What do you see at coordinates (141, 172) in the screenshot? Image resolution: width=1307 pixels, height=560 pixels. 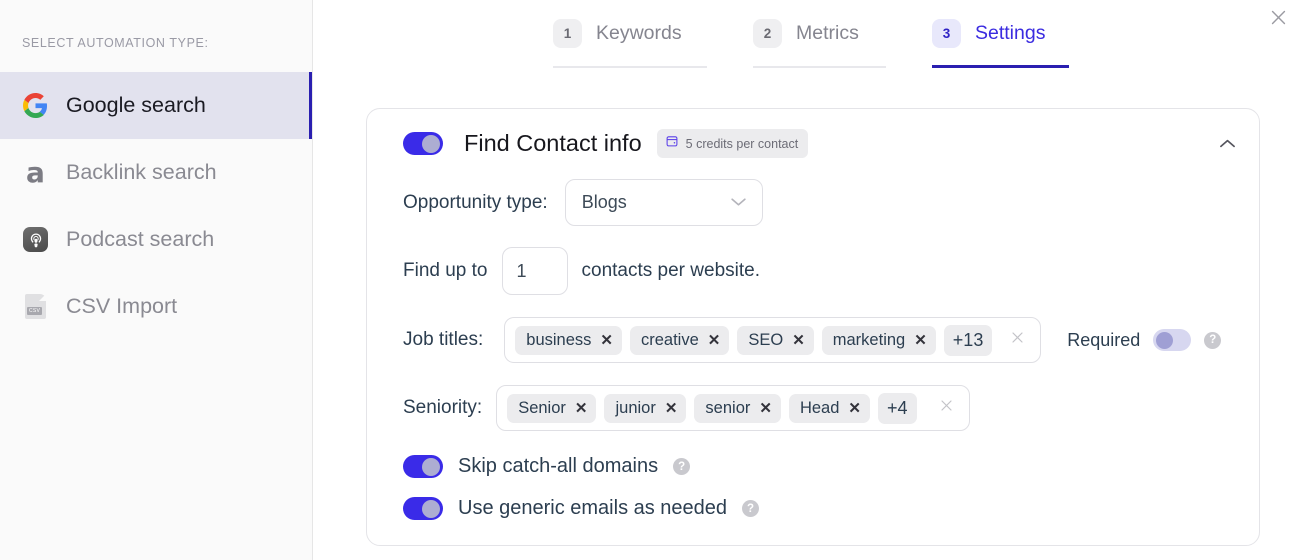 I see `sidebar-item-label: Backlink search` at bounding box center [141, 172].